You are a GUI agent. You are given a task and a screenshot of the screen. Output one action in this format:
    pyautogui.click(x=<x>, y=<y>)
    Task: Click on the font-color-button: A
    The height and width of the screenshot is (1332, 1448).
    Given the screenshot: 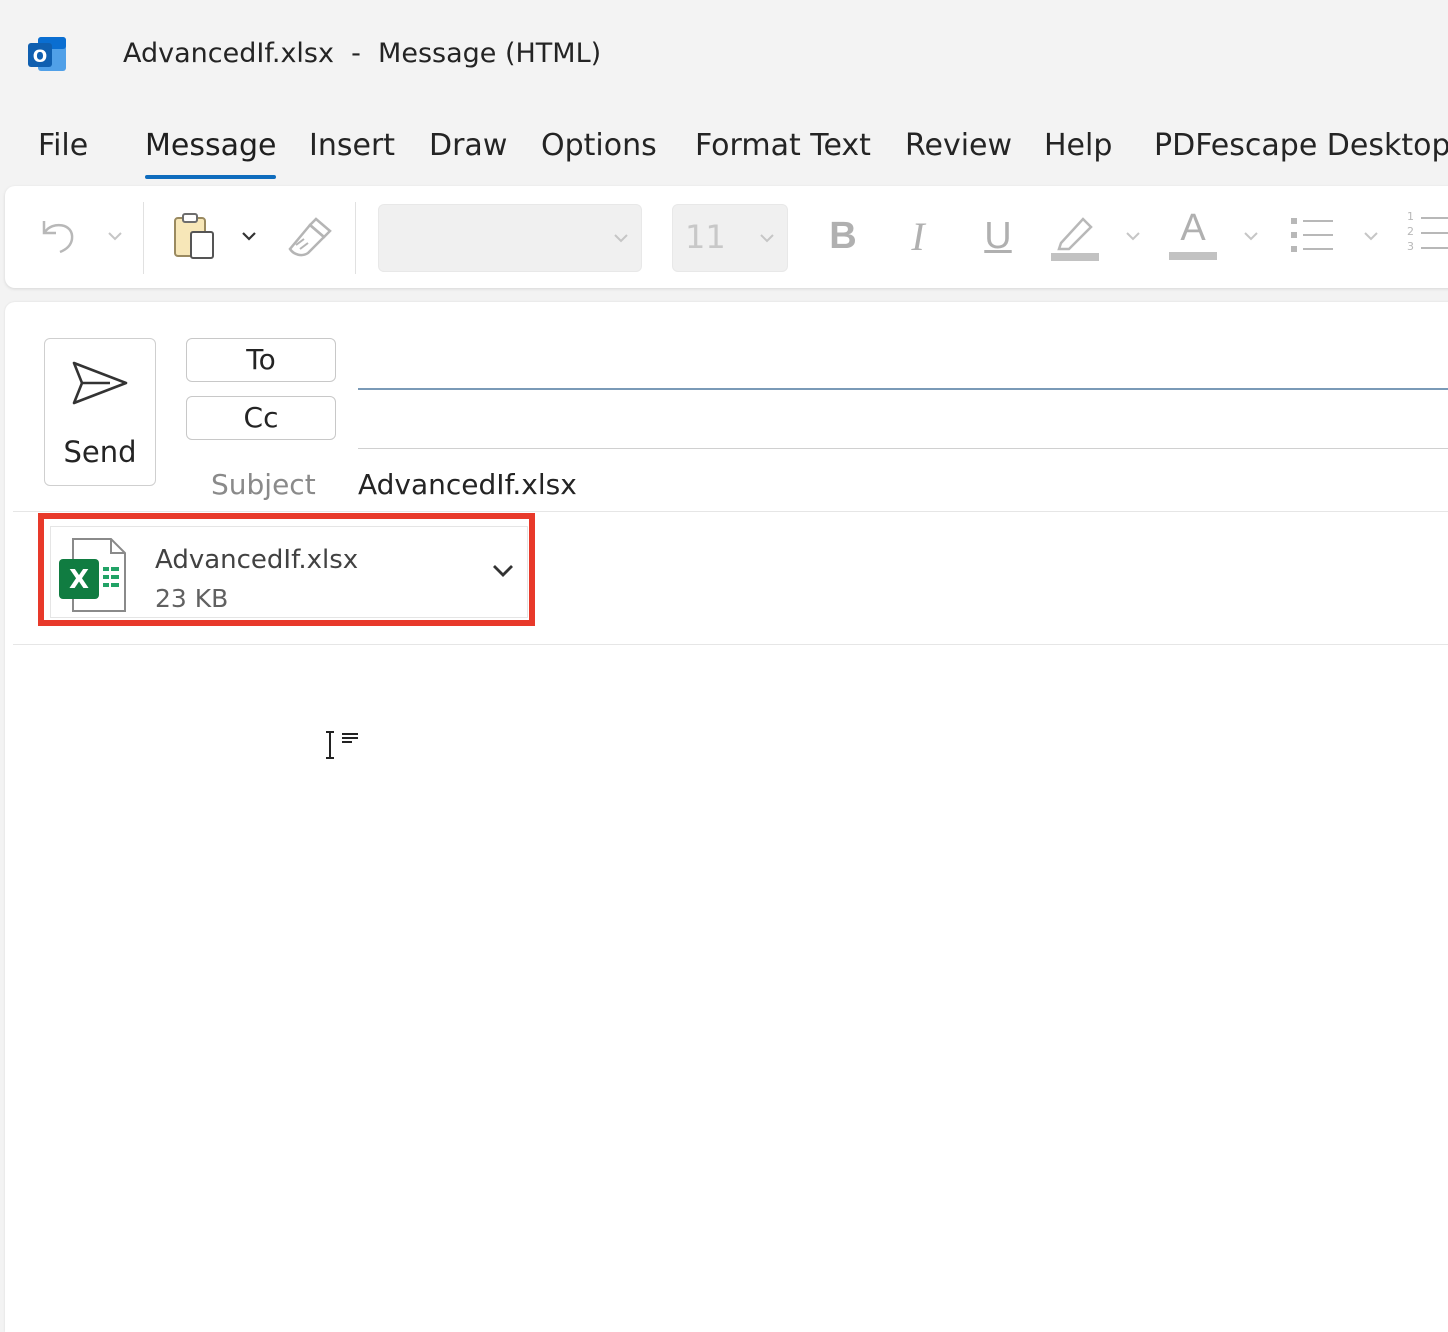 What is the action you would take?
    pyautogui.click(x=1193, y=234)
    